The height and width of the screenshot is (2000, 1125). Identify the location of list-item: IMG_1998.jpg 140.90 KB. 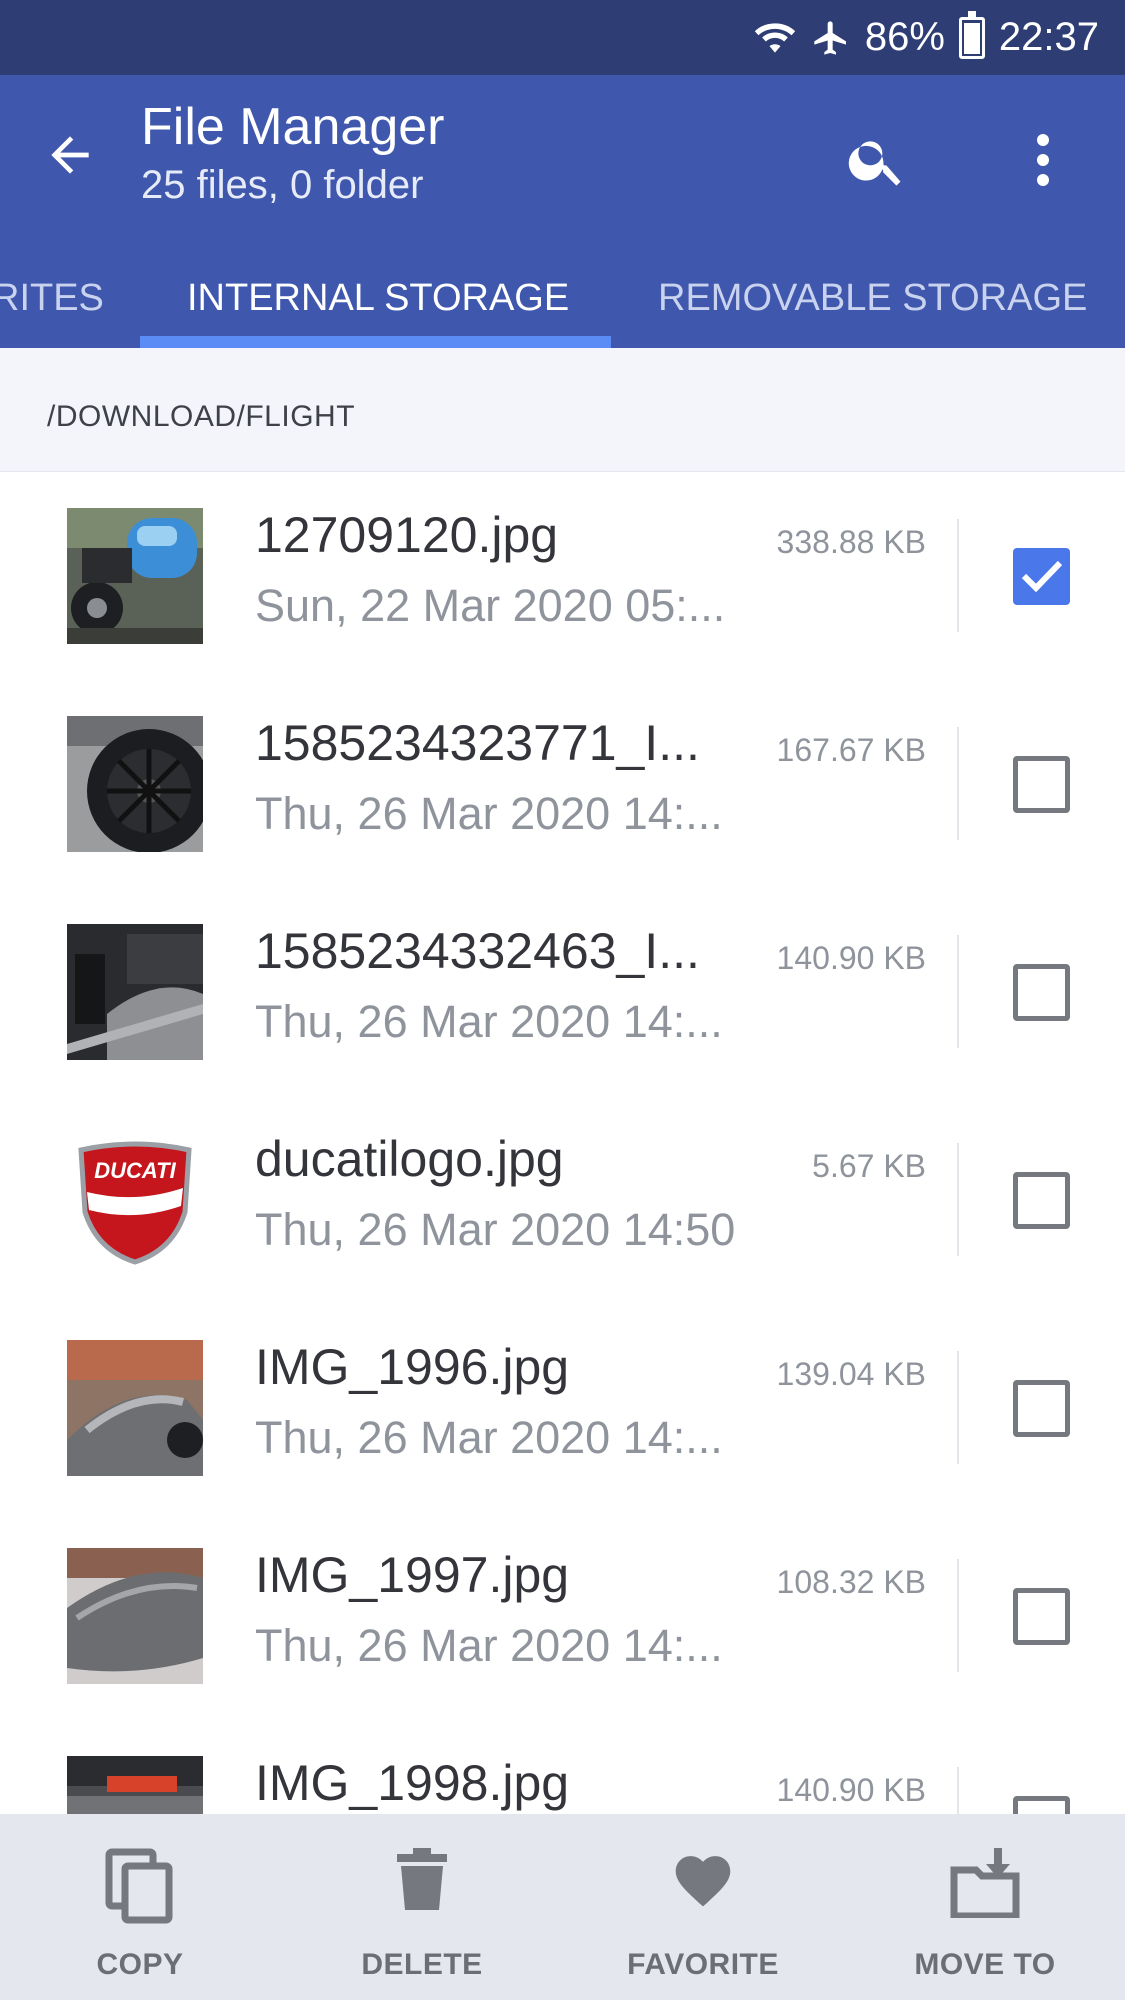
(562, 1767).